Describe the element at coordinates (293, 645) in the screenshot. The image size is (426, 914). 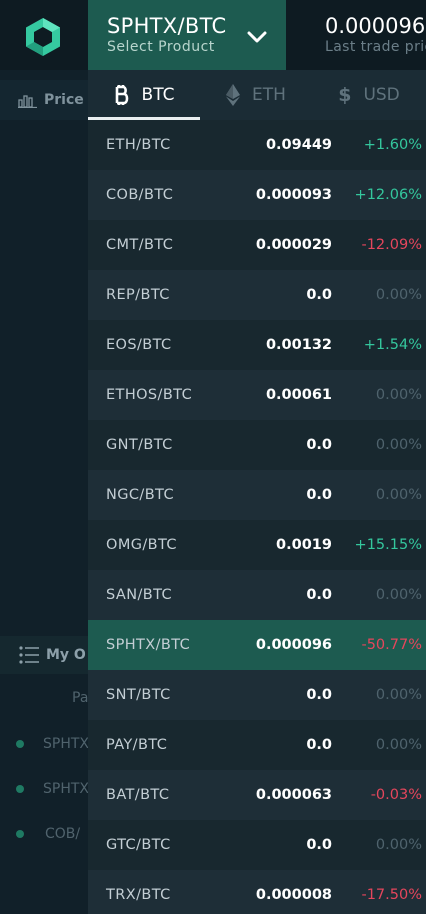
I see `market-price: 0.000096` at that location.